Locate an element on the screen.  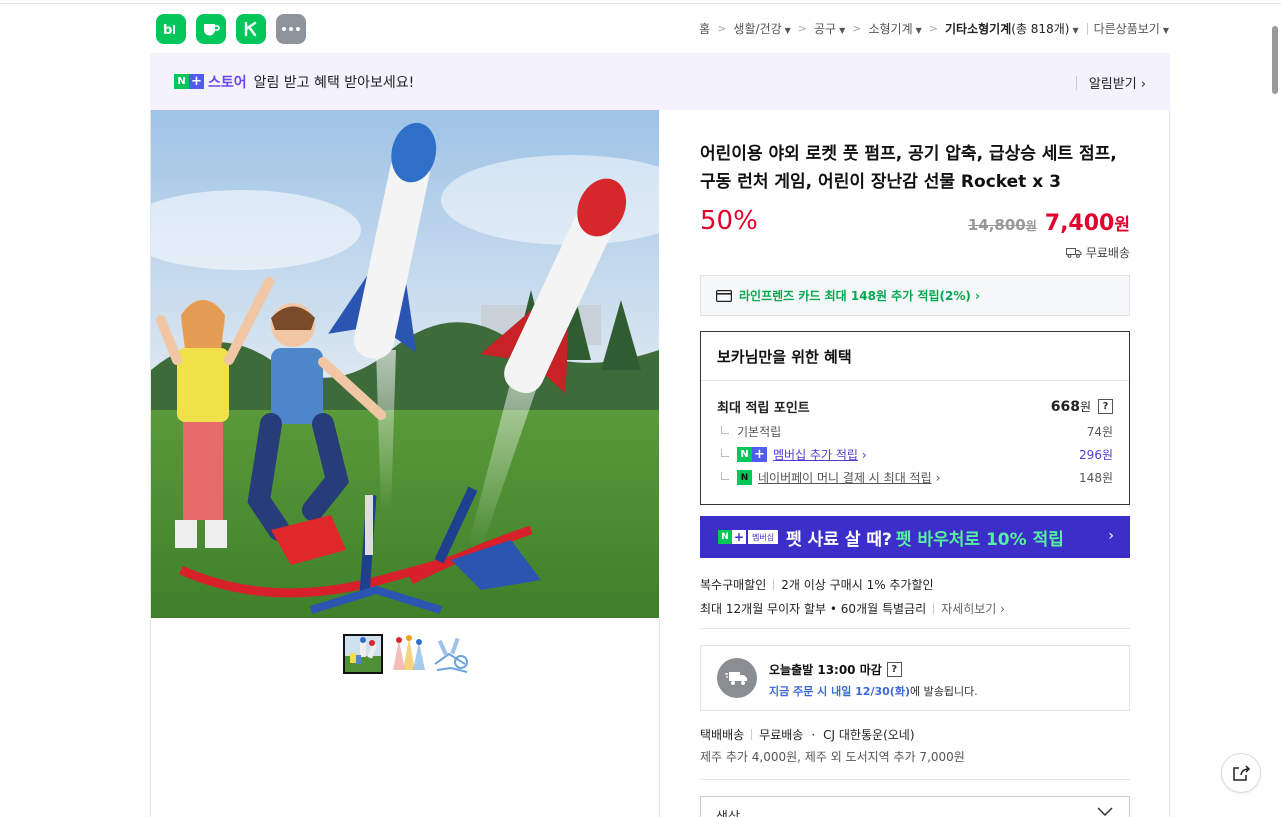
option-select-color: 색상 is located at coordinates (915, 806).